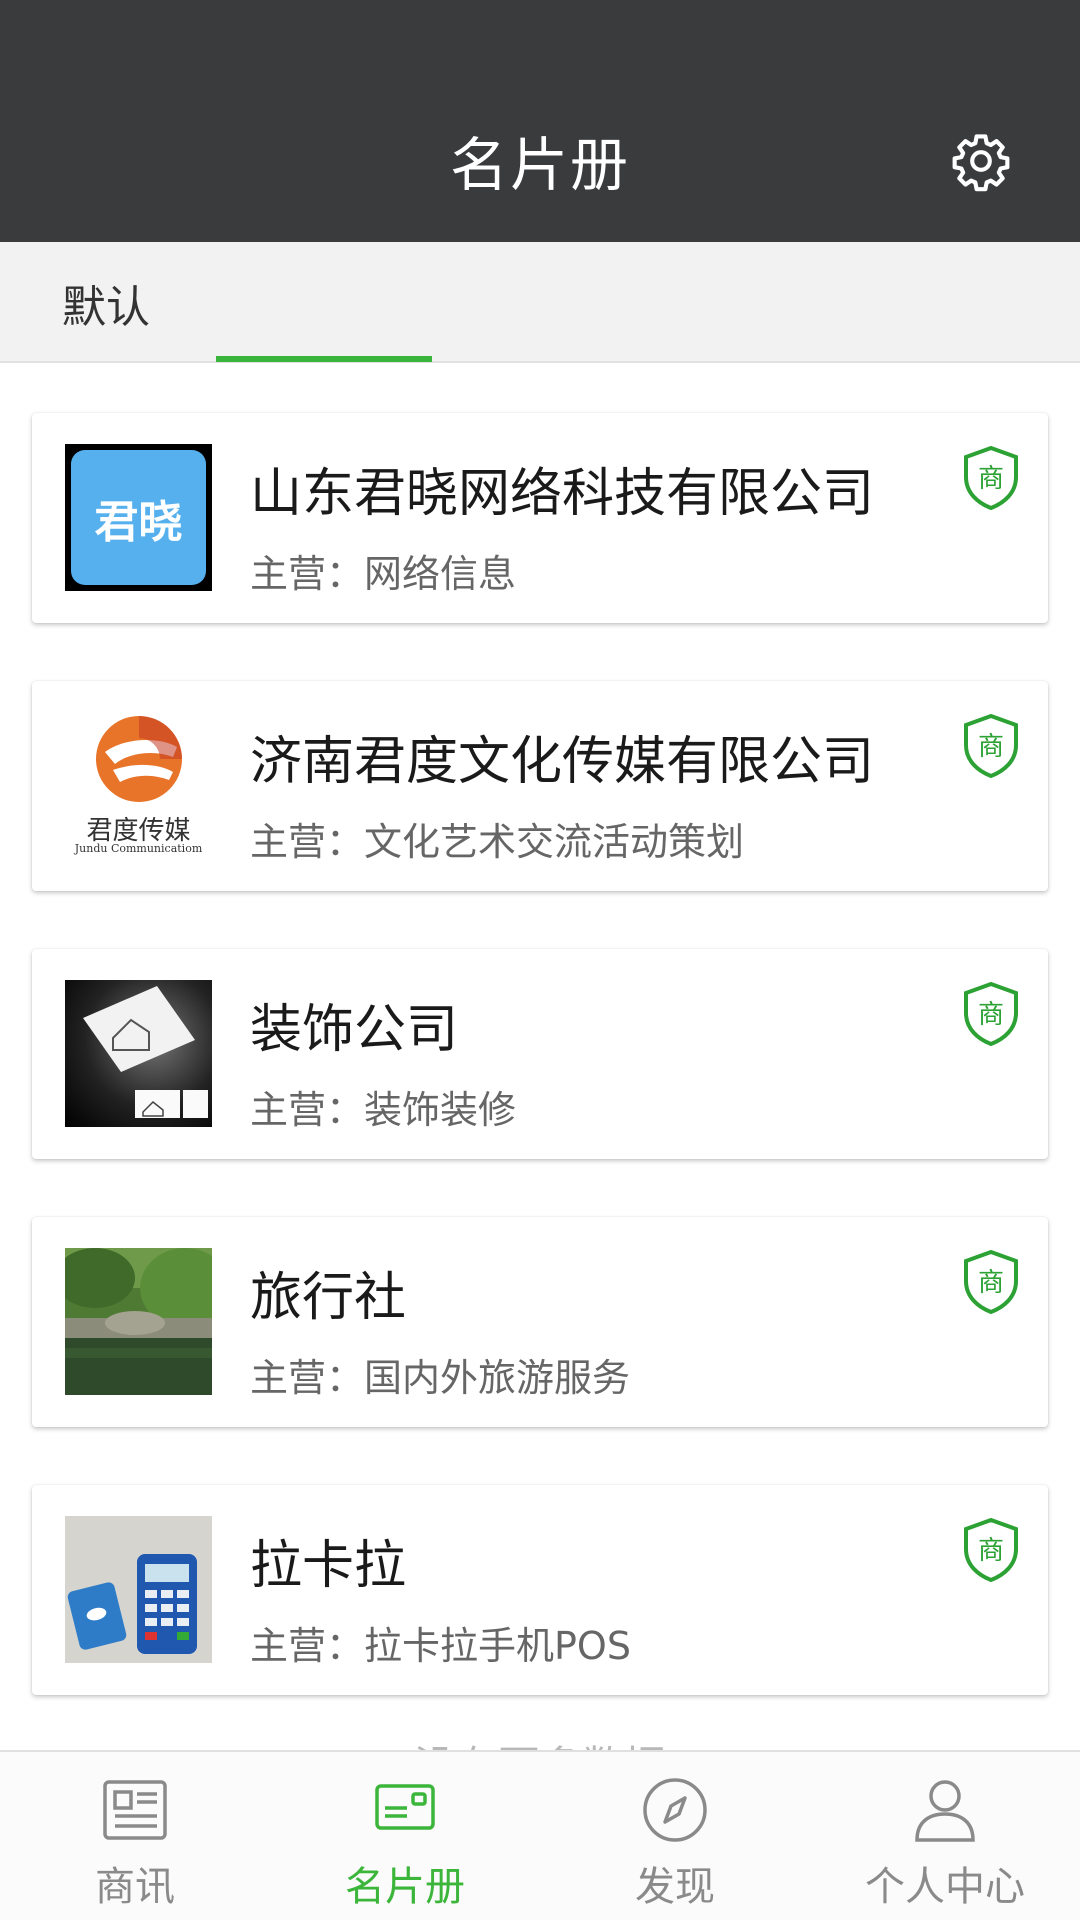 The height and width of the screenshot is (1920, 1080). I want to click on company-business: 主营：网络信息, so click(383, 574).